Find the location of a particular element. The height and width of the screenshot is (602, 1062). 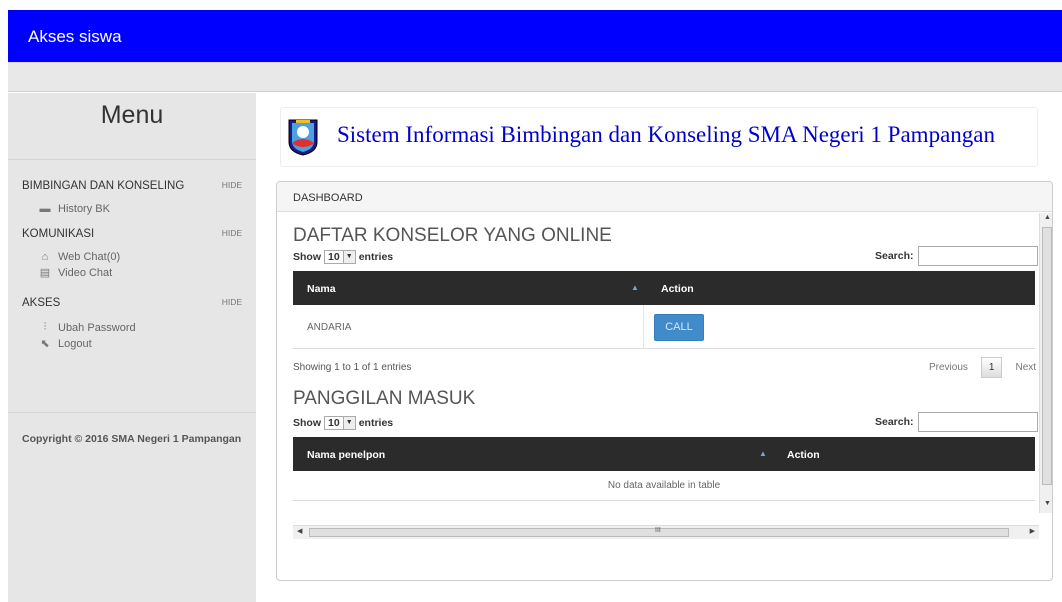

grip-icon: III is located at coordinates (658, 530).